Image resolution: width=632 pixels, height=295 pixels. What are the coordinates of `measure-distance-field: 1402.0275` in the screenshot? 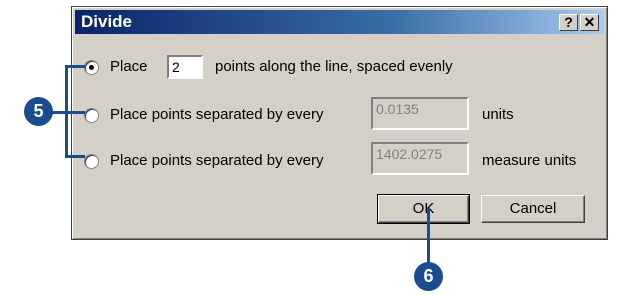 It's located at (420, 158).